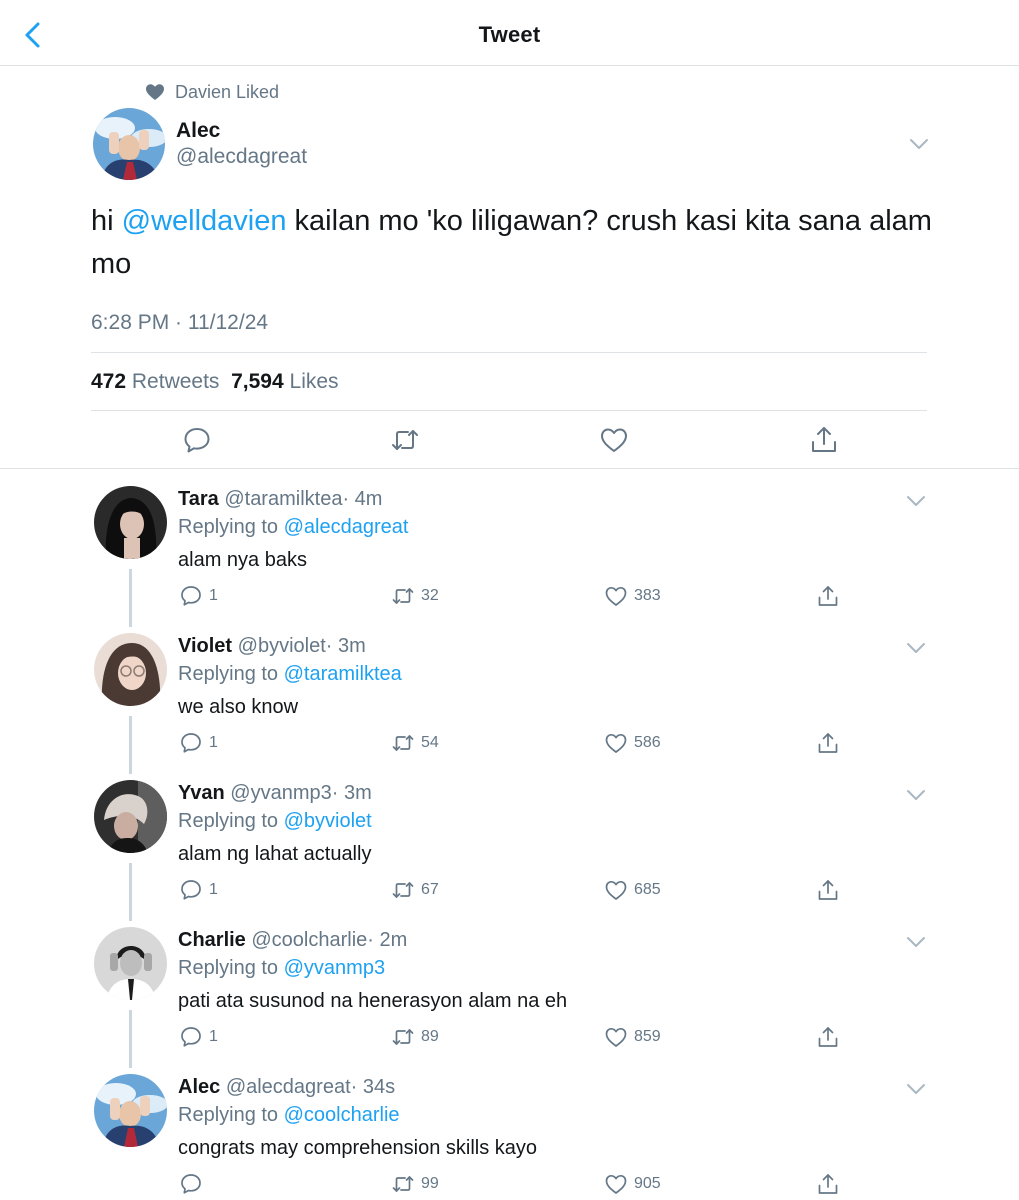 This screenshot has width=1019, height=1200. I want to click on reply-header: Alec @alecdagreat· 34s, so click(286, 1087).